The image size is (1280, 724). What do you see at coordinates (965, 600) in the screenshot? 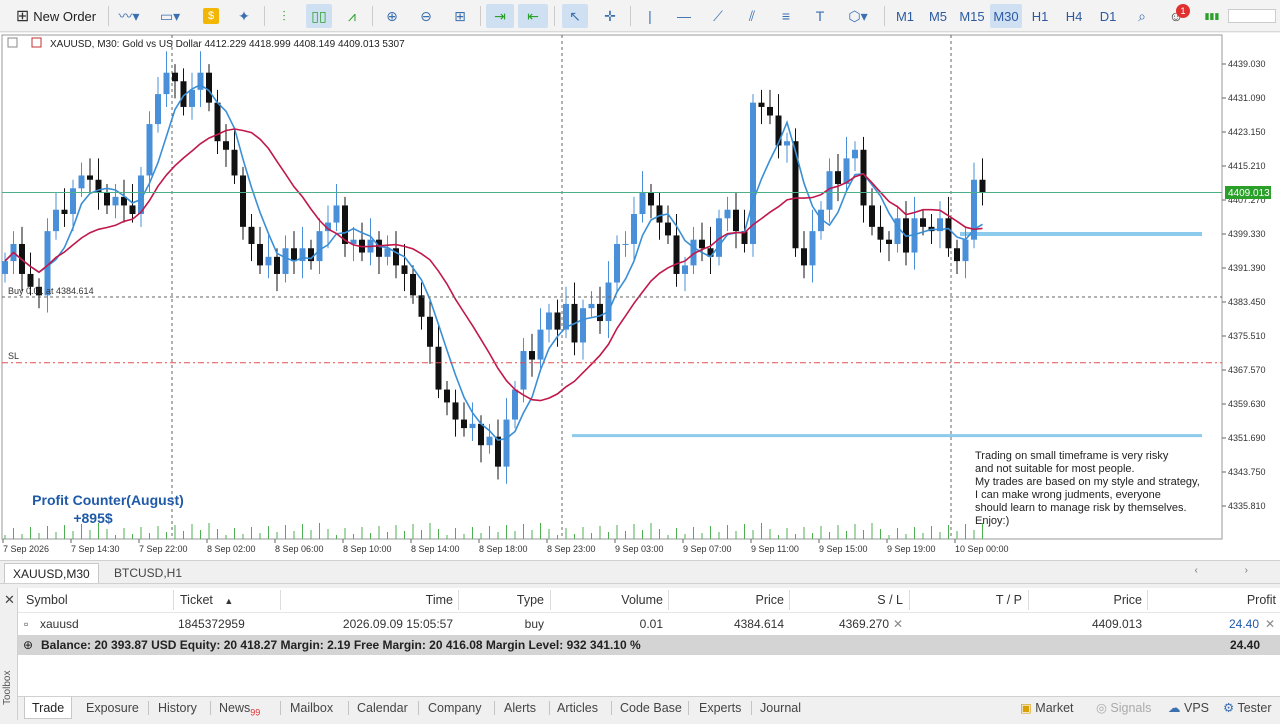
I see `col-tp: T / P` at bounding box center [965, 600].